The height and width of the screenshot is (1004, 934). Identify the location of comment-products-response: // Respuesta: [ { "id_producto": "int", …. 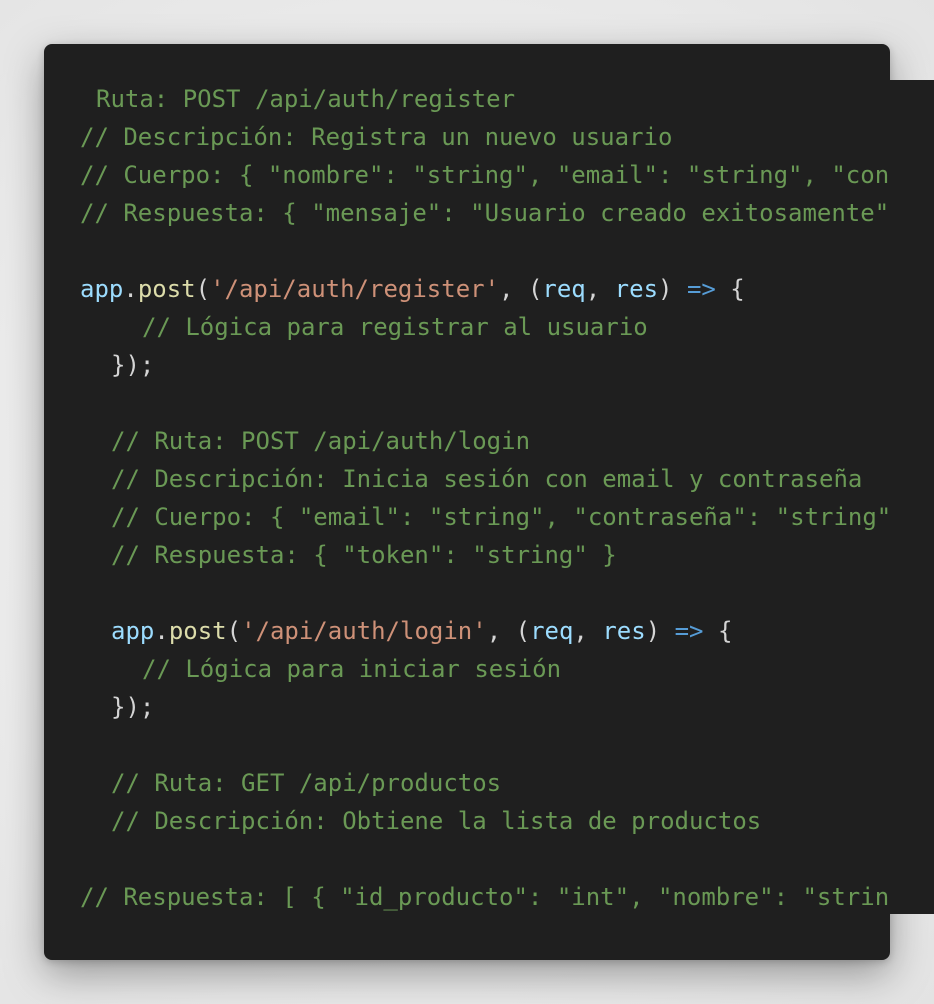
(485, 897).